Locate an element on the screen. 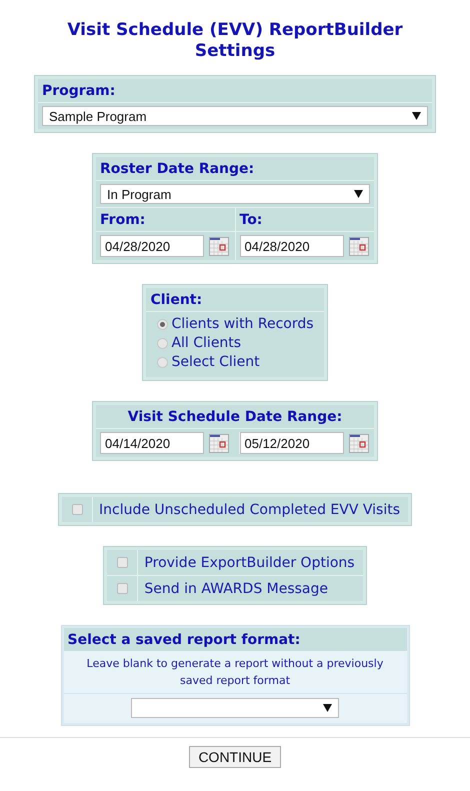  date-field: 04/14/2020 is located at coordinates (152, 443).